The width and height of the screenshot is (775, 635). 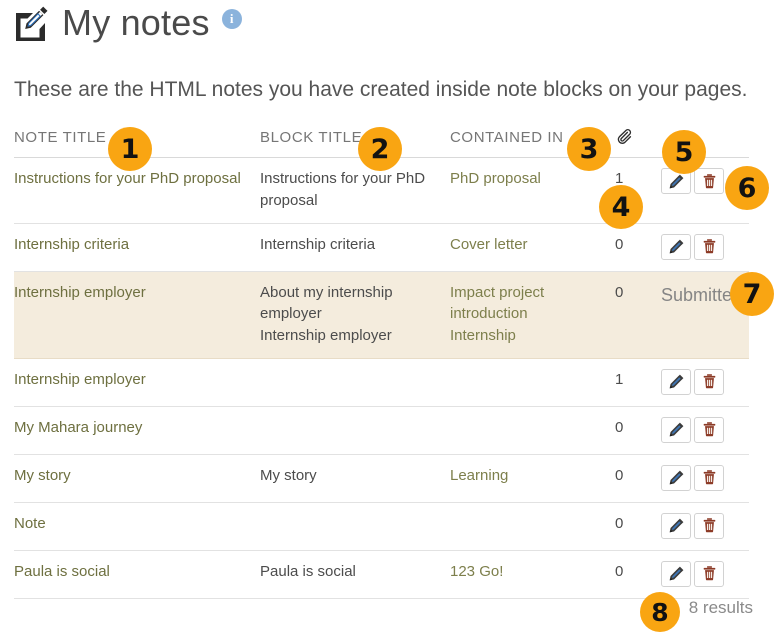 I want to click on note-title-link: Paula is social, so click(x=62, y=571).